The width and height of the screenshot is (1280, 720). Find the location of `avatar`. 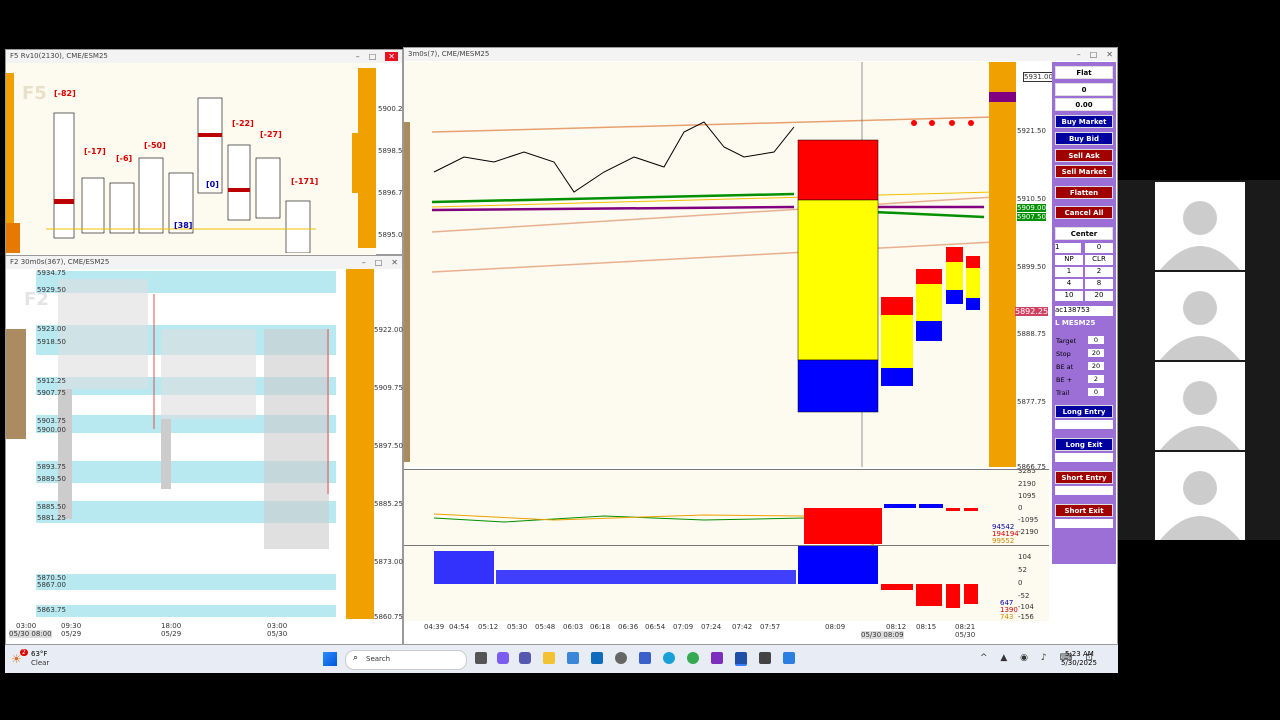

avatar is located at coordinates (1200, 226).